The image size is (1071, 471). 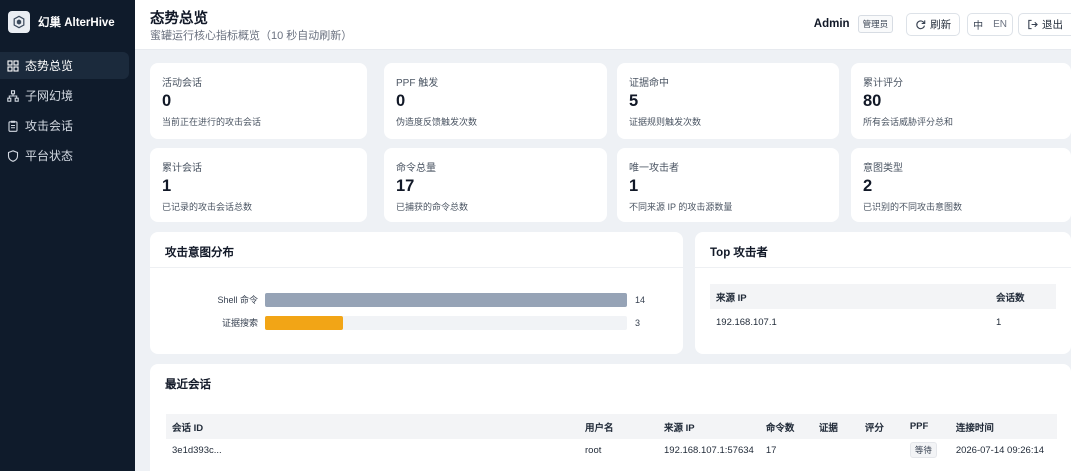 What do you see at coordinates (239, 323) in the screenshot?
I see `bar-label: 证据搜索` at bounding box center [239, 323].